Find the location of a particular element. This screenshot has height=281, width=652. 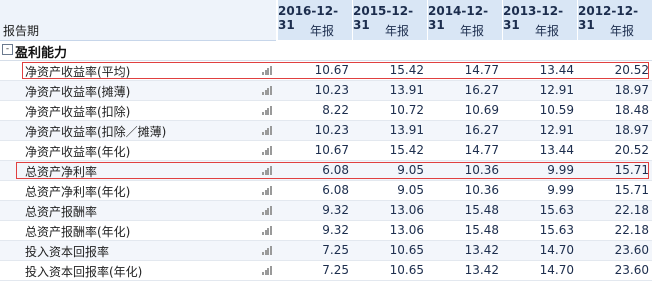

table-row: 净资产收益率(扣除) 8.22 10.72 10.69 10.59 18.48 is located at coordinates (326, 111).